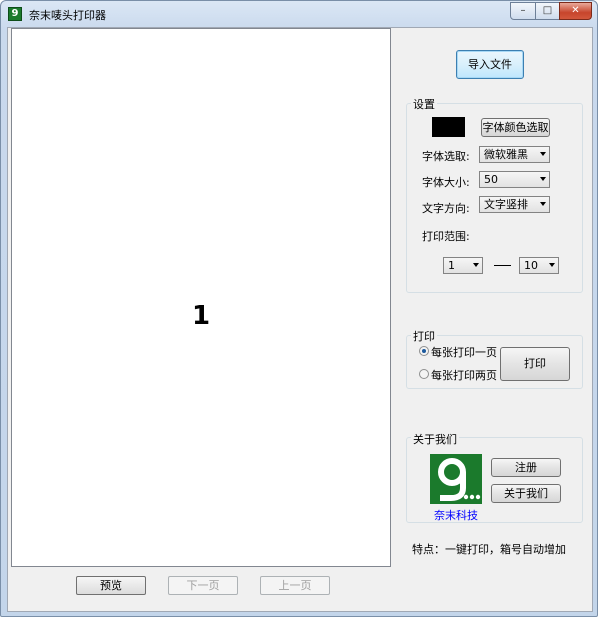 This screenshot has height=619, width=600. Describe the element at coordinates (506, 204) in the screenshot. I see `text-direction-value: 文字竖排` at that location.